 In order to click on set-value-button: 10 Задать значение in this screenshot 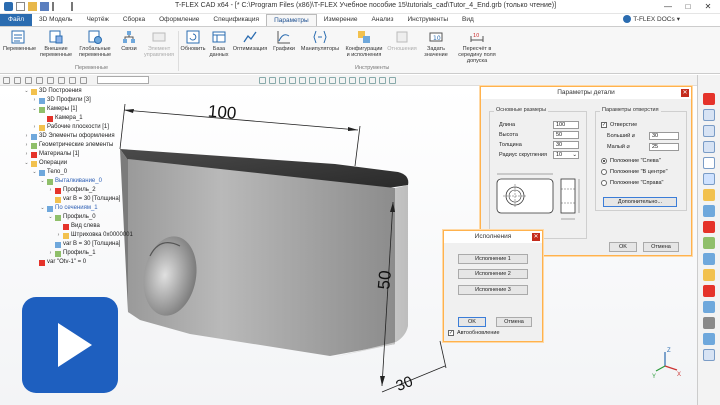, I will do `click(436, 44)`.